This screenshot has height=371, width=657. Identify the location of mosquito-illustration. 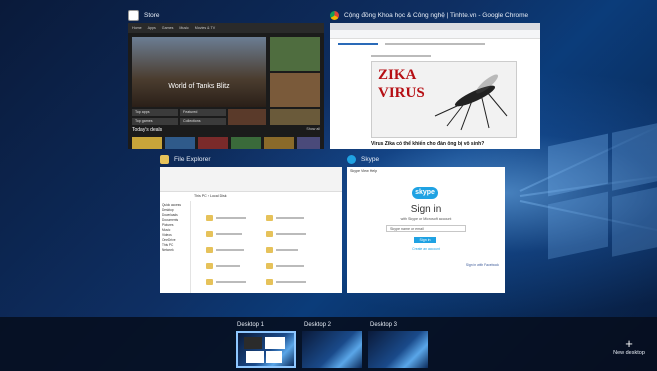
(471, 102).